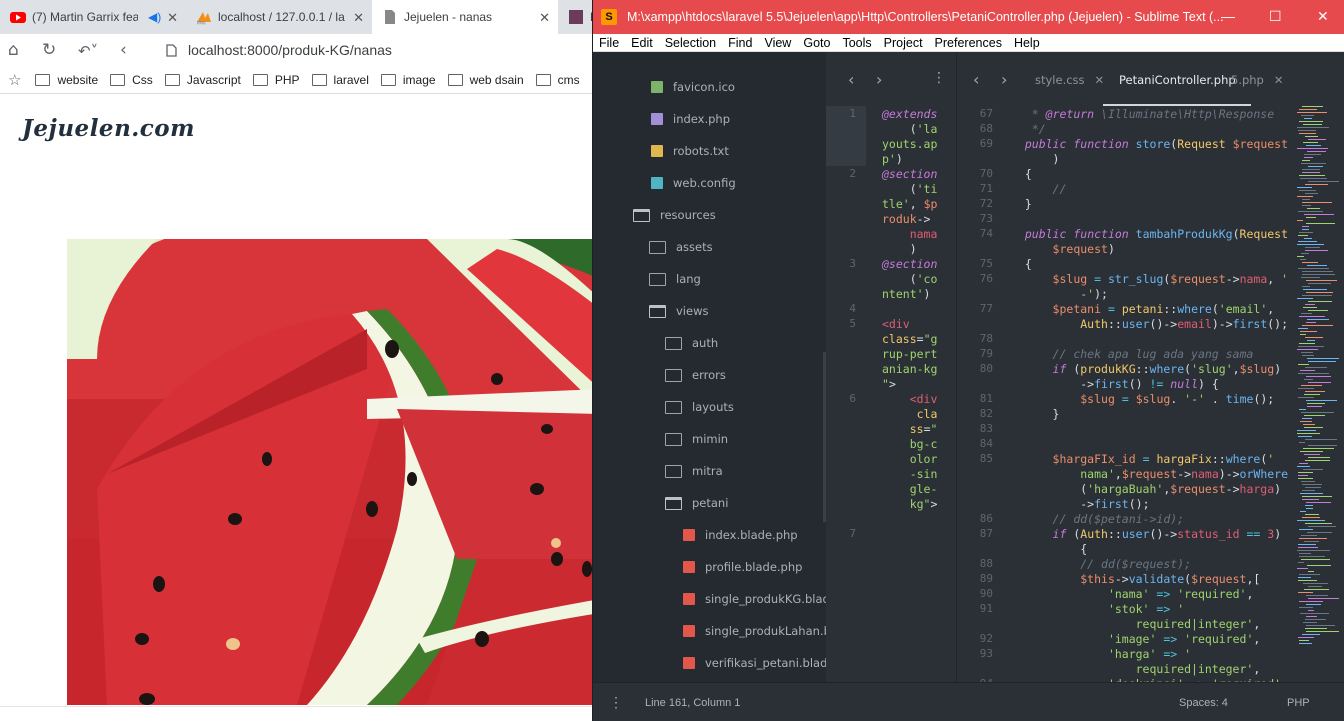  Describe the element at coordinates (1069, 80) in the screenshot. I see `tab-style-css: style.css ✕` at that location.